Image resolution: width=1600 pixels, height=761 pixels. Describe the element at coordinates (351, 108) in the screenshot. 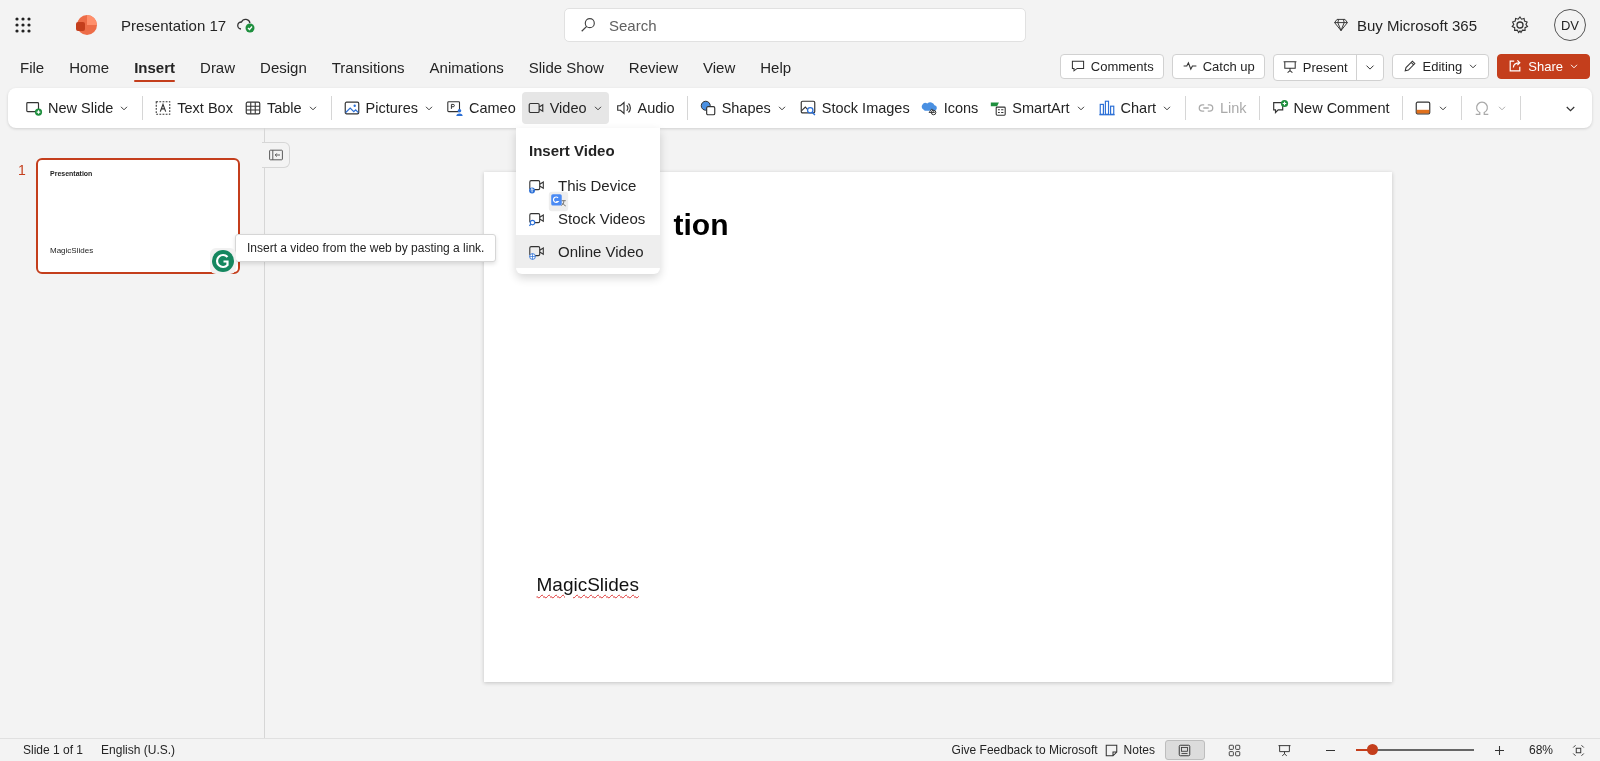

I see `picture-icon` at that location.